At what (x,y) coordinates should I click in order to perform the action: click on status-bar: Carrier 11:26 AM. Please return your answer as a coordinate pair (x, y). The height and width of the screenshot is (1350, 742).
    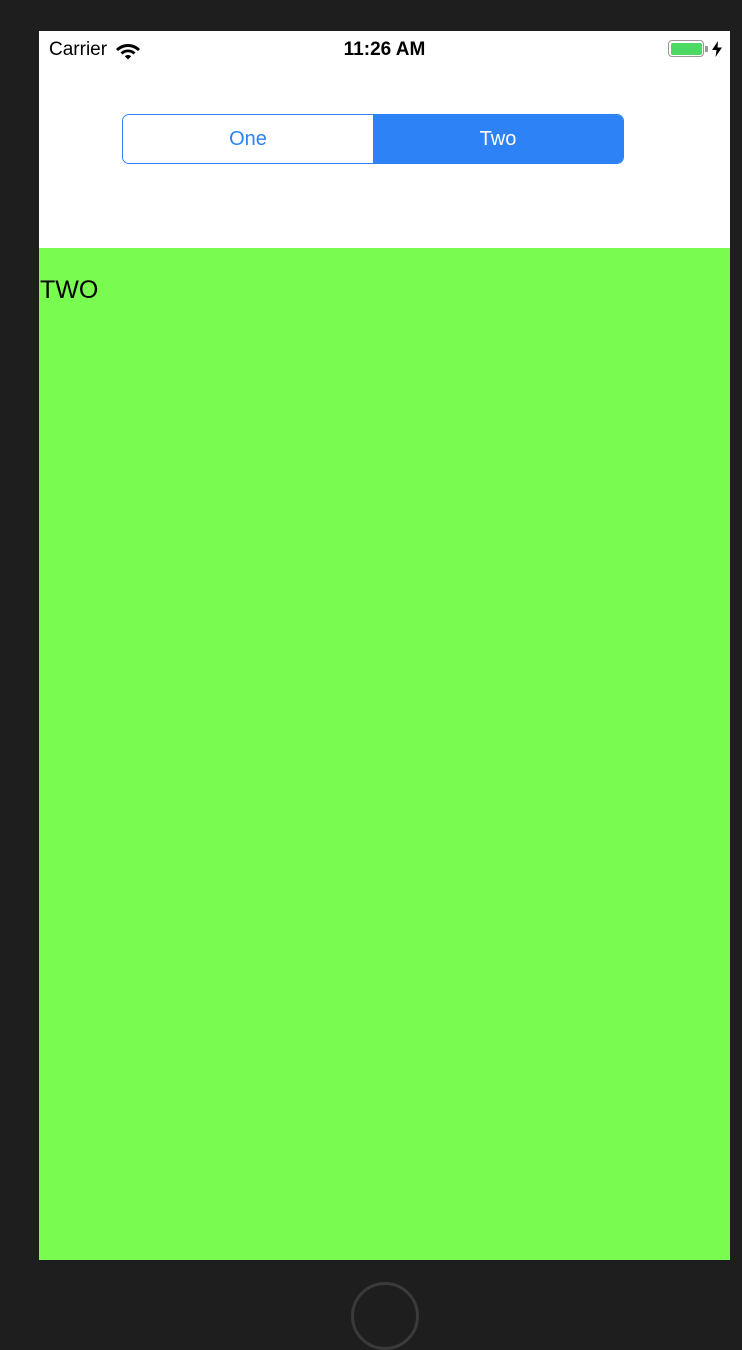
    Looking at the image, I should click on (384, 51).